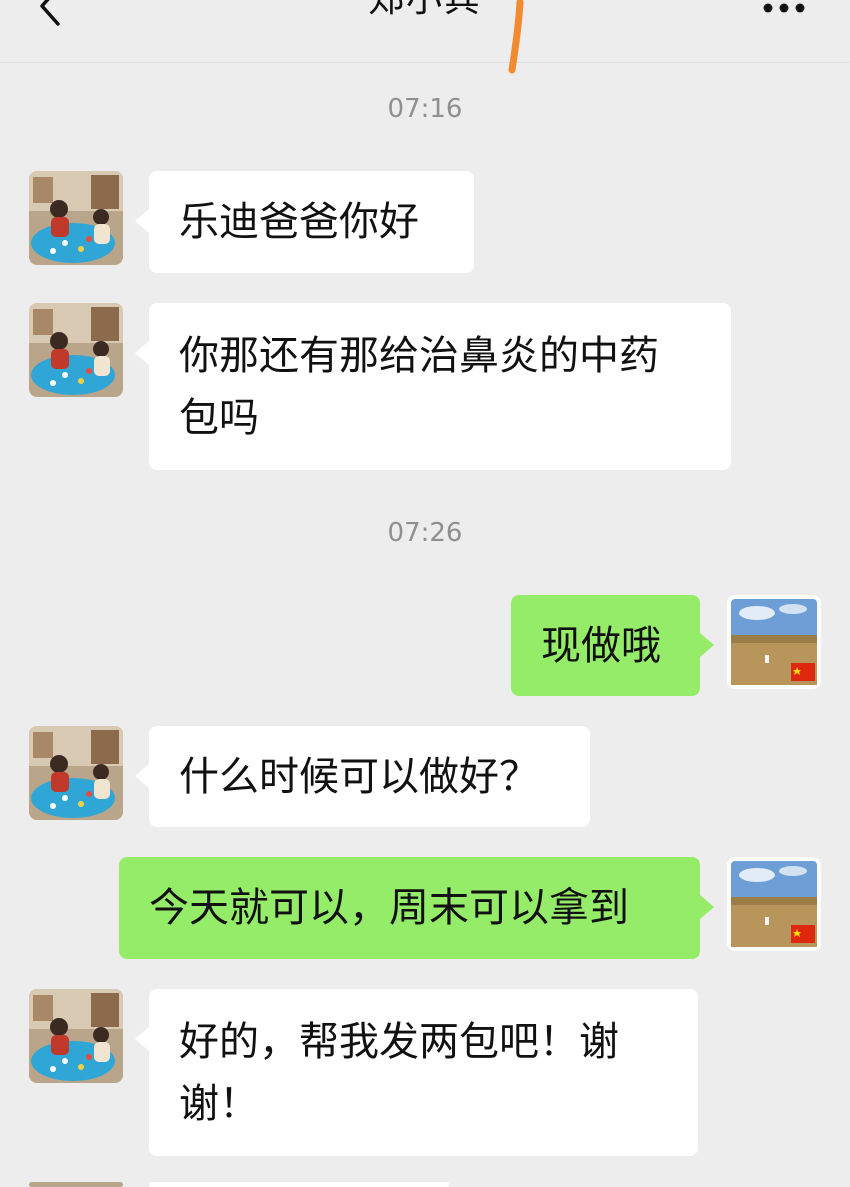 The image size is (850, 1187). What do you see at coordinates (601, 646) in the screenshot?
I see `message-text: 现做哦` at bounding box center [601, 646].